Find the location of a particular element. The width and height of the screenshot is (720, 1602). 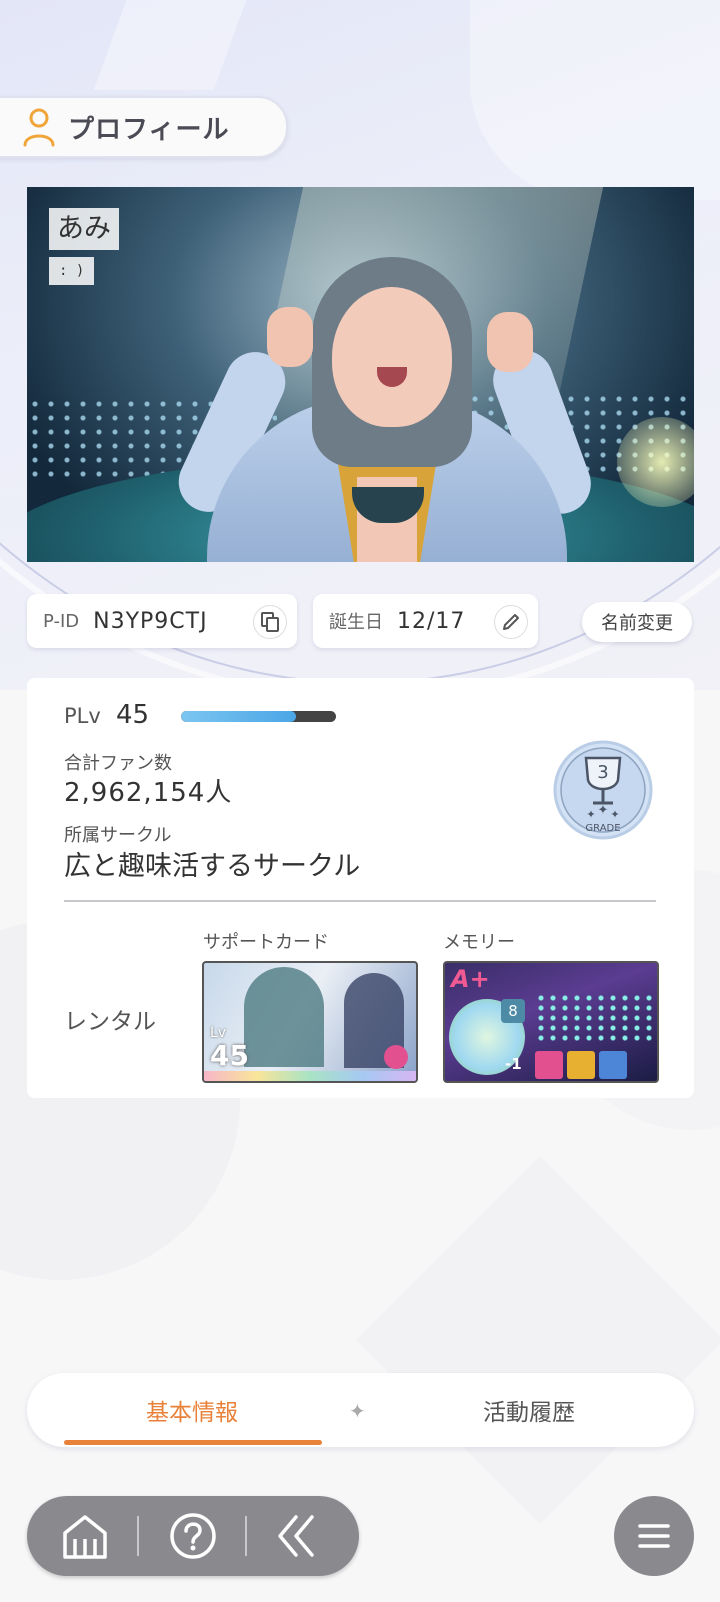

background-shape is located at coordinates (538, 1340).